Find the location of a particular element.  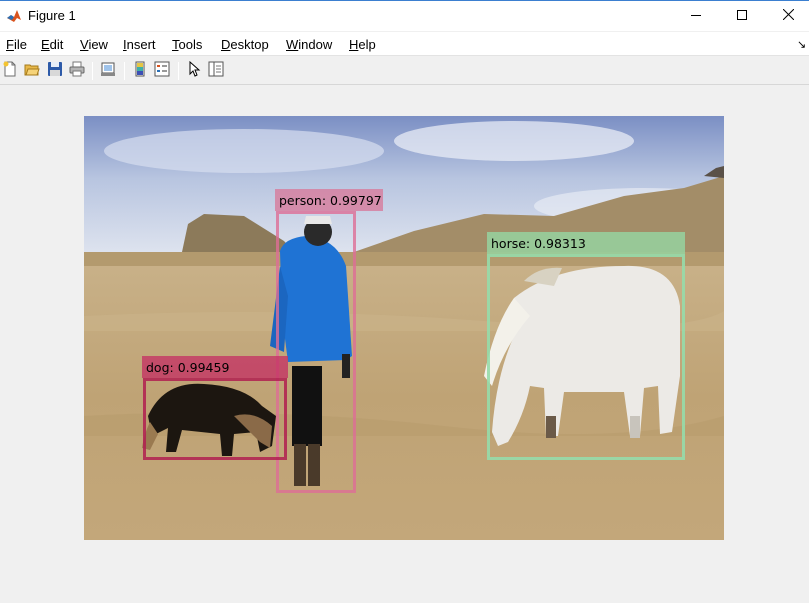

detection-label: person: 0.99797 is located at coordinates (329, 200).